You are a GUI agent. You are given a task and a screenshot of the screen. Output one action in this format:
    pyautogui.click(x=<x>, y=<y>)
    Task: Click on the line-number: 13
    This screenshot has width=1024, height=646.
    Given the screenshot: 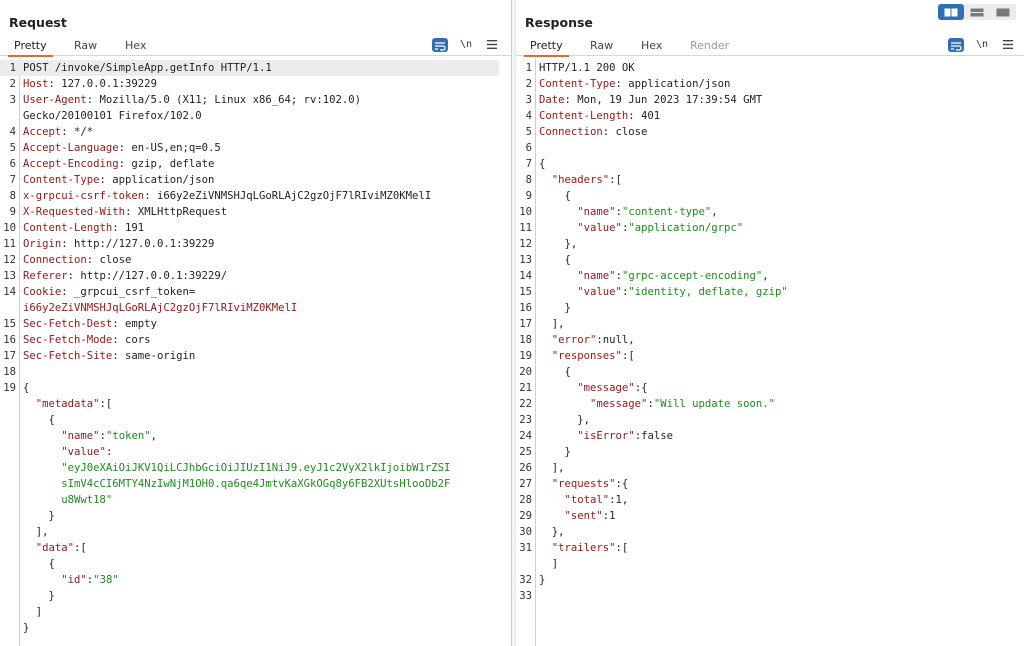 What is the action you would take?
    pyautogui.click(x=525, y=260)
    